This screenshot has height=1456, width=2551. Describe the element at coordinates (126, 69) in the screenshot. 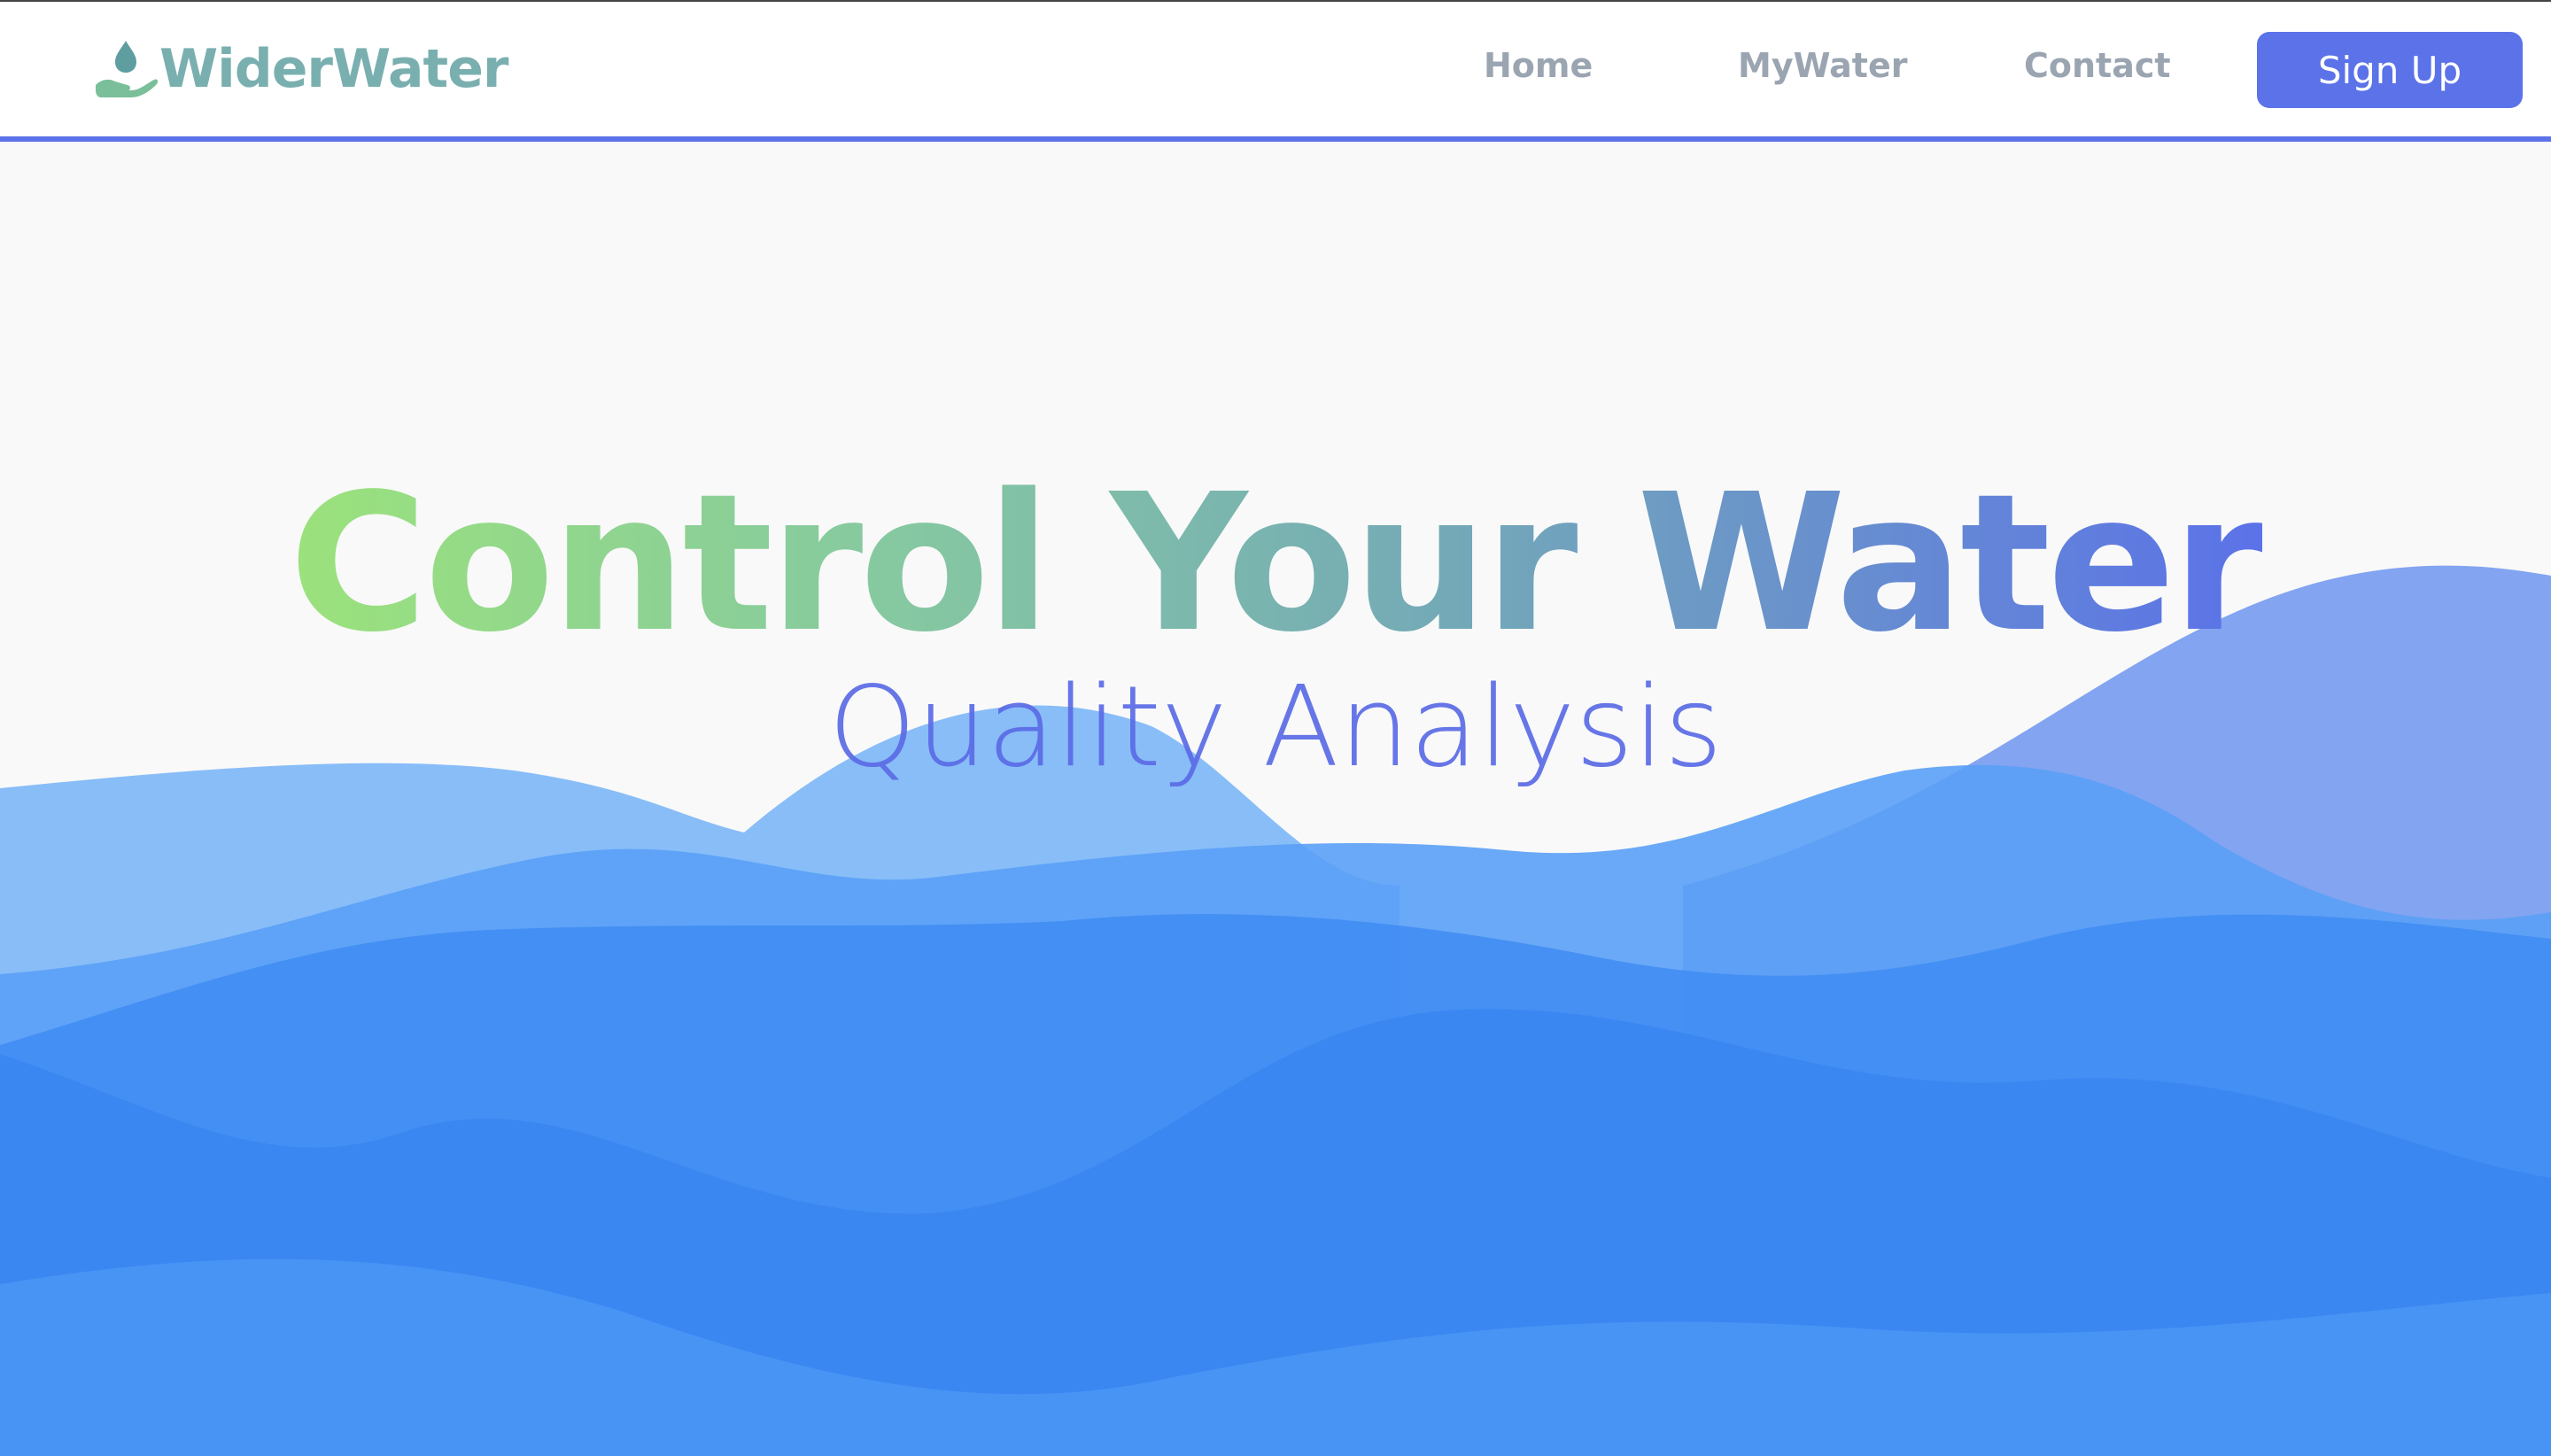

I see `water-drop-hand-icon` at that location.